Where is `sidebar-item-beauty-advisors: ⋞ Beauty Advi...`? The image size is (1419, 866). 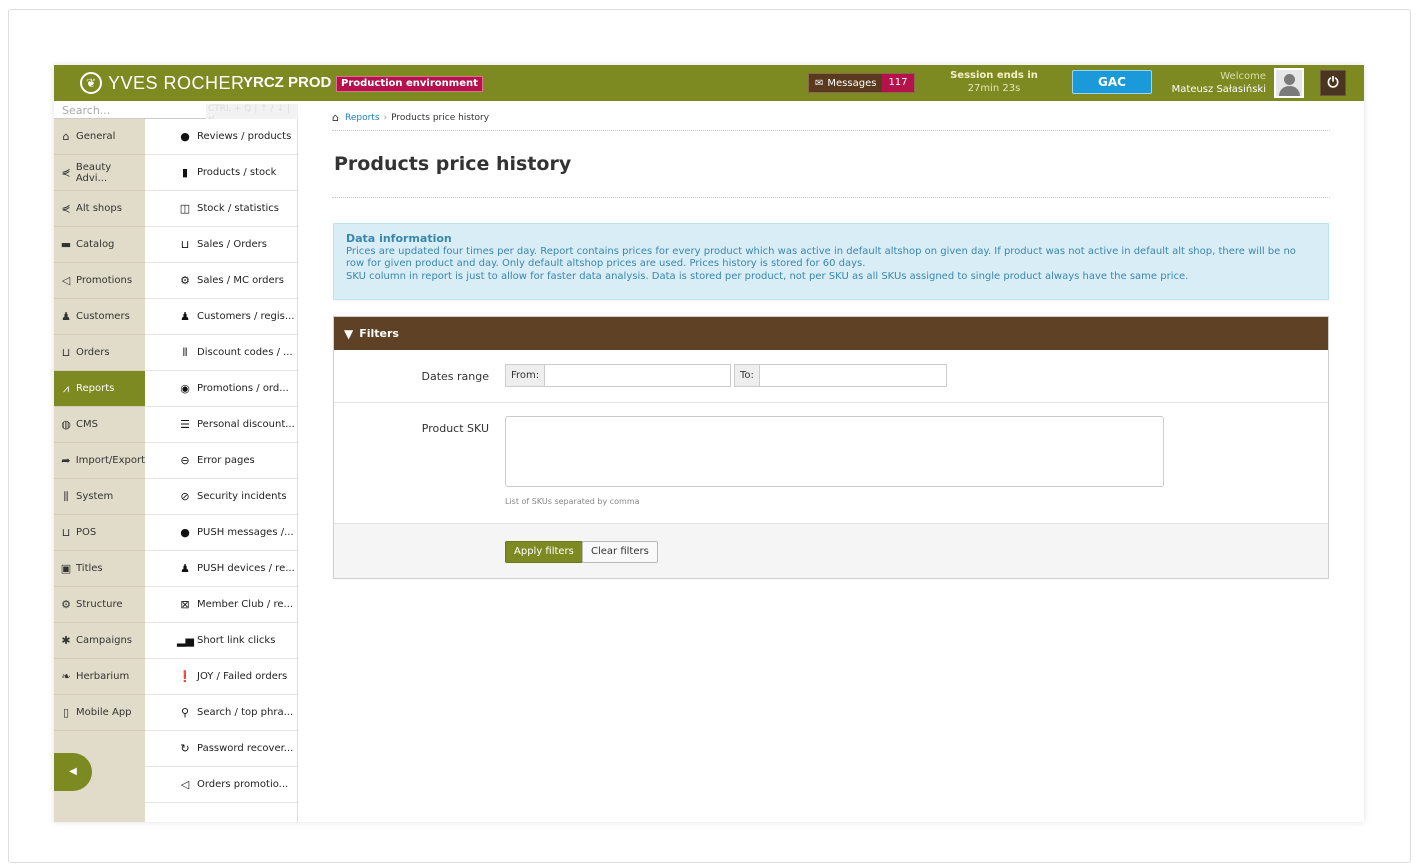 sidebar-item-beauty-advisors: ⋞ Beauty Advi... is located at coordinates (99, 173).